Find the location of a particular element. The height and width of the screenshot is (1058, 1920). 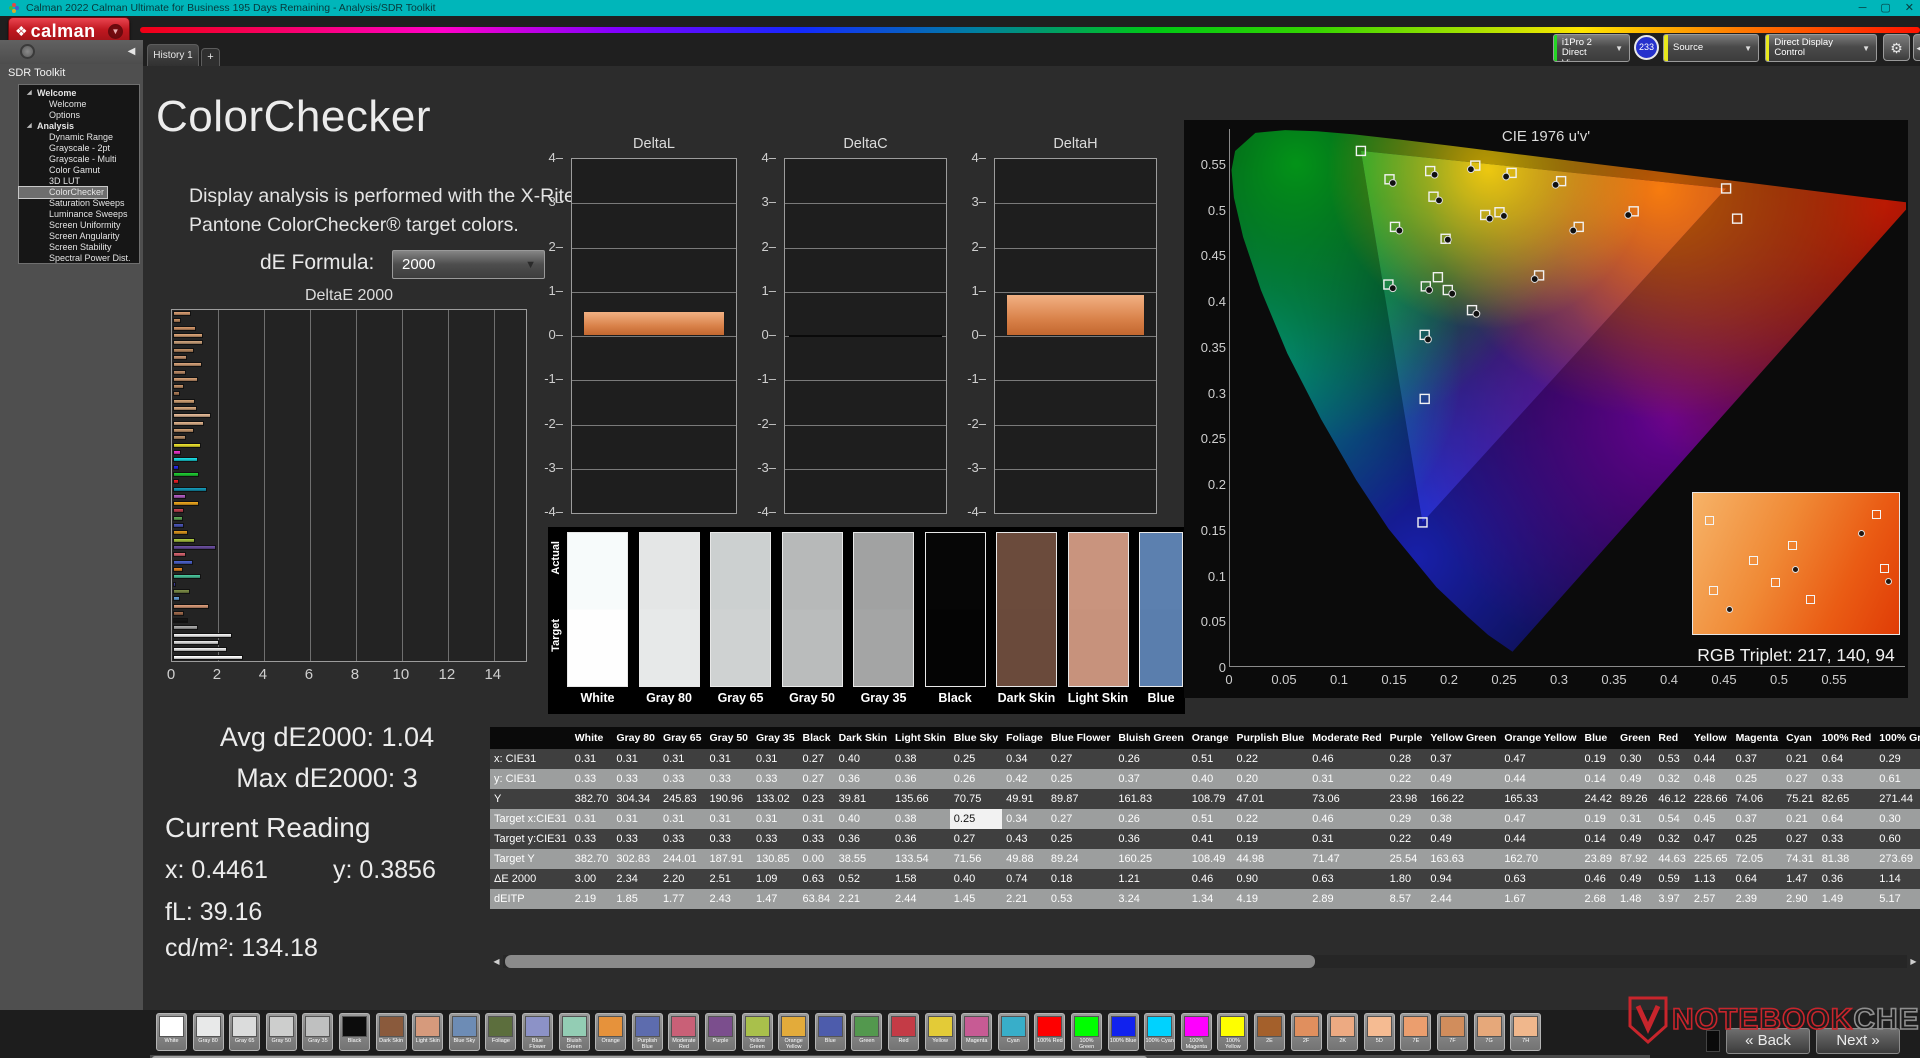

table-cell: 2.68 is located at coordinates (1598, 899).